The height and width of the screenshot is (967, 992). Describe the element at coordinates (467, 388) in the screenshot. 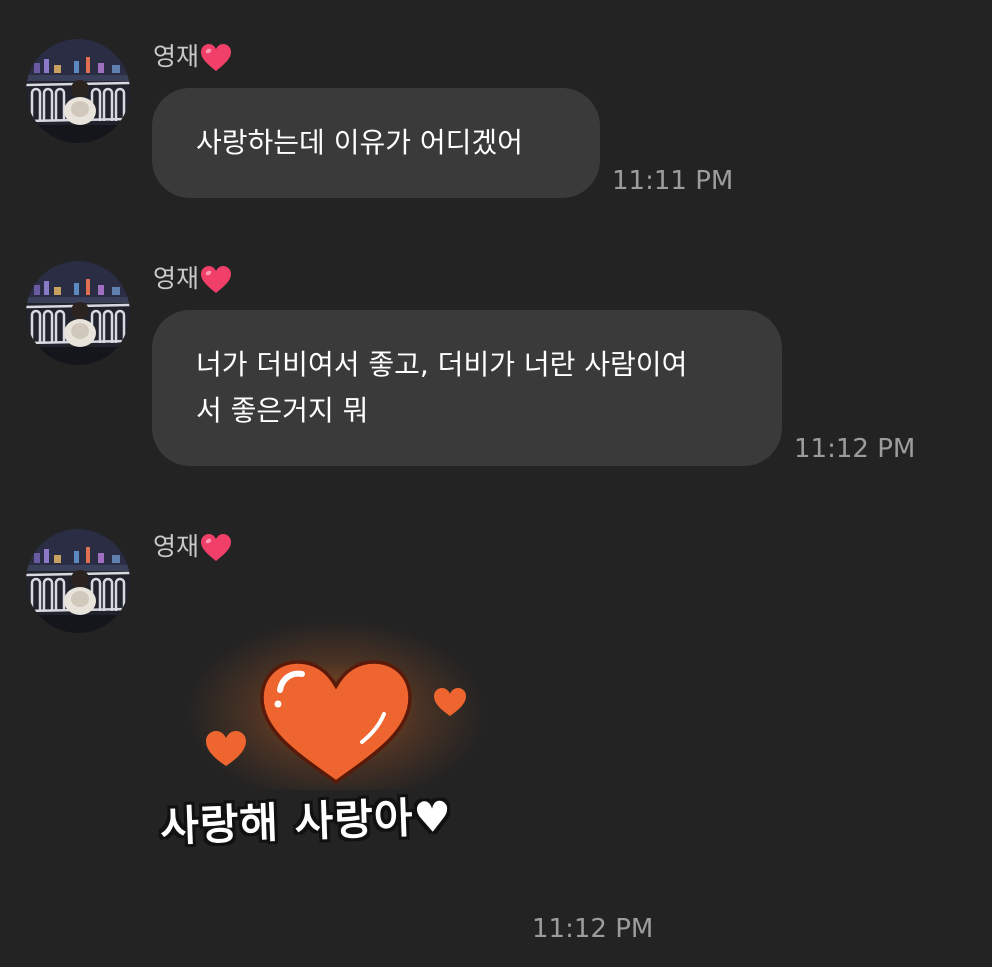

I see `message-bubble: 너가 더비여서 좋고, 더비가 너란 사람이여 서 좋은거지 뭐` at that location.